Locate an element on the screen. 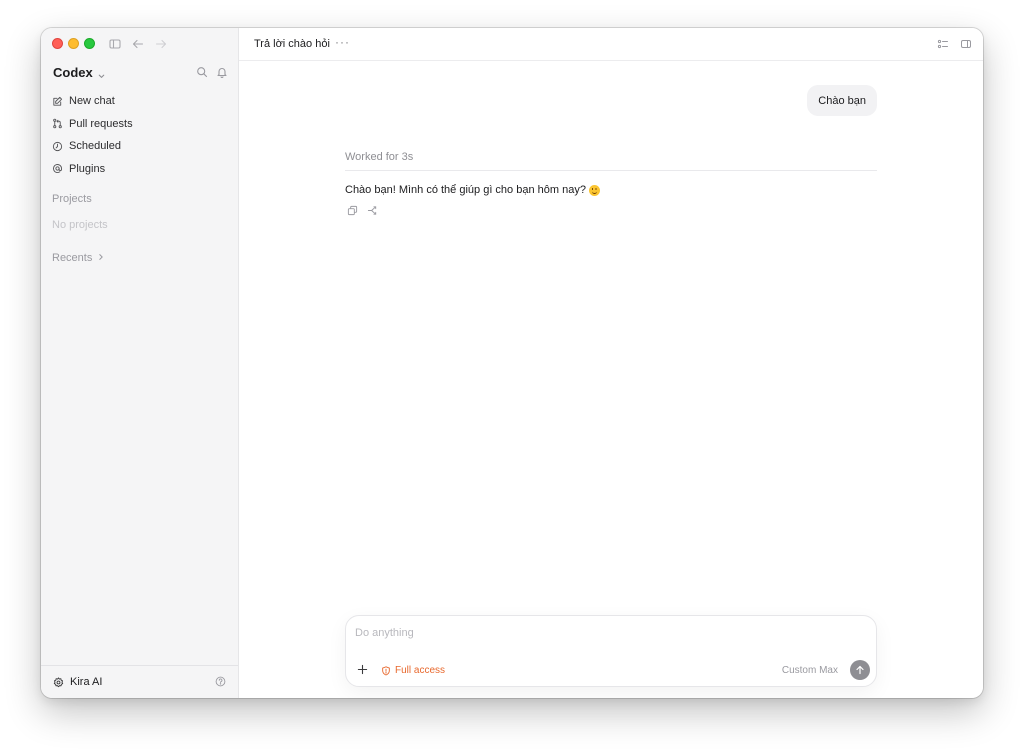 Image resolution: width=1024 pixels, height=752 pixels. access-level-label: Full access is located at coordinates (420, 670).